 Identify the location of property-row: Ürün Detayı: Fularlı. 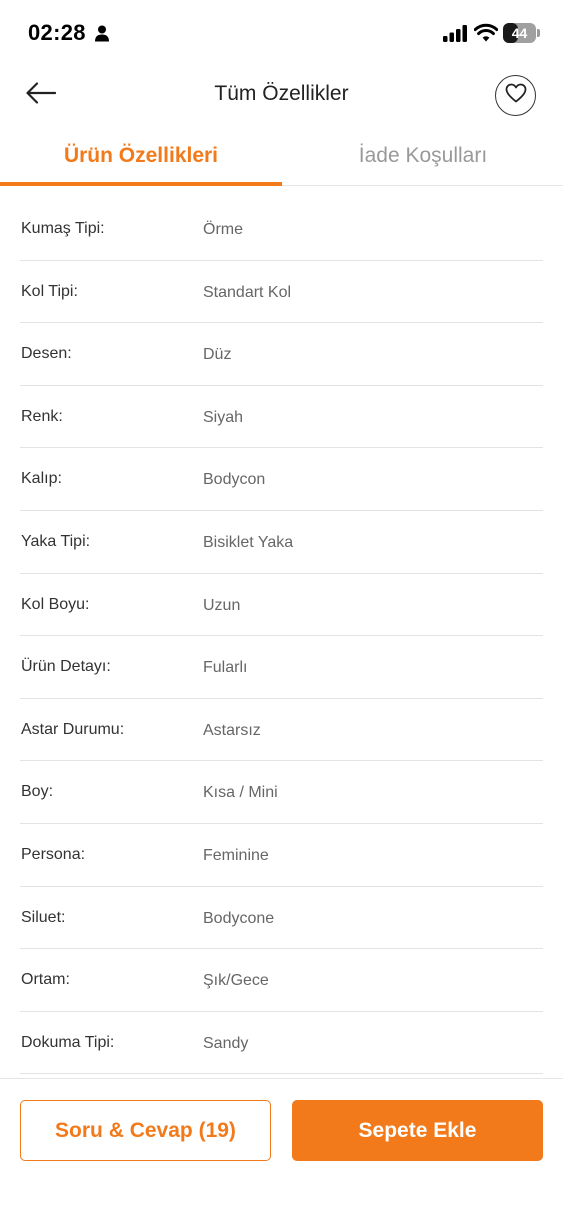
(281, 667).